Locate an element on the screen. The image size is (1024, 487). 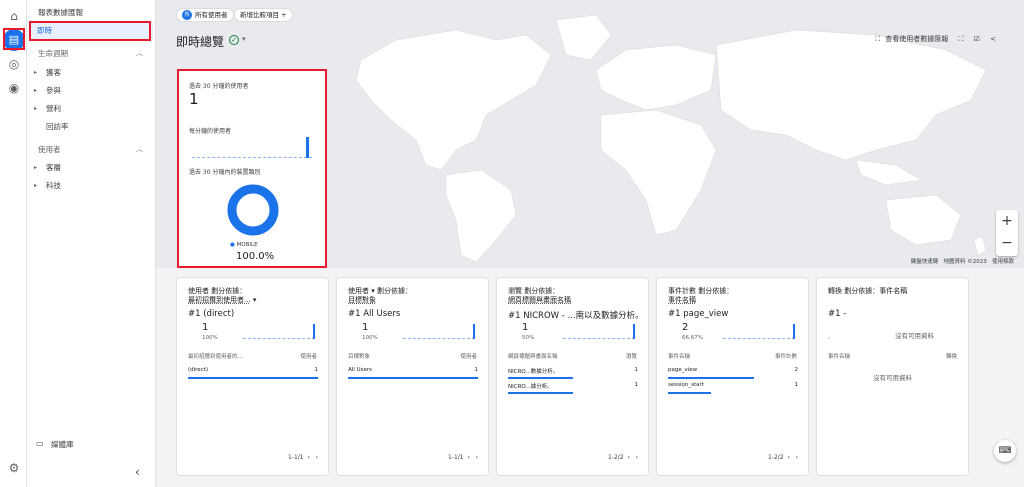
zoom-in-button: + is located at coordinates (1007, 221).